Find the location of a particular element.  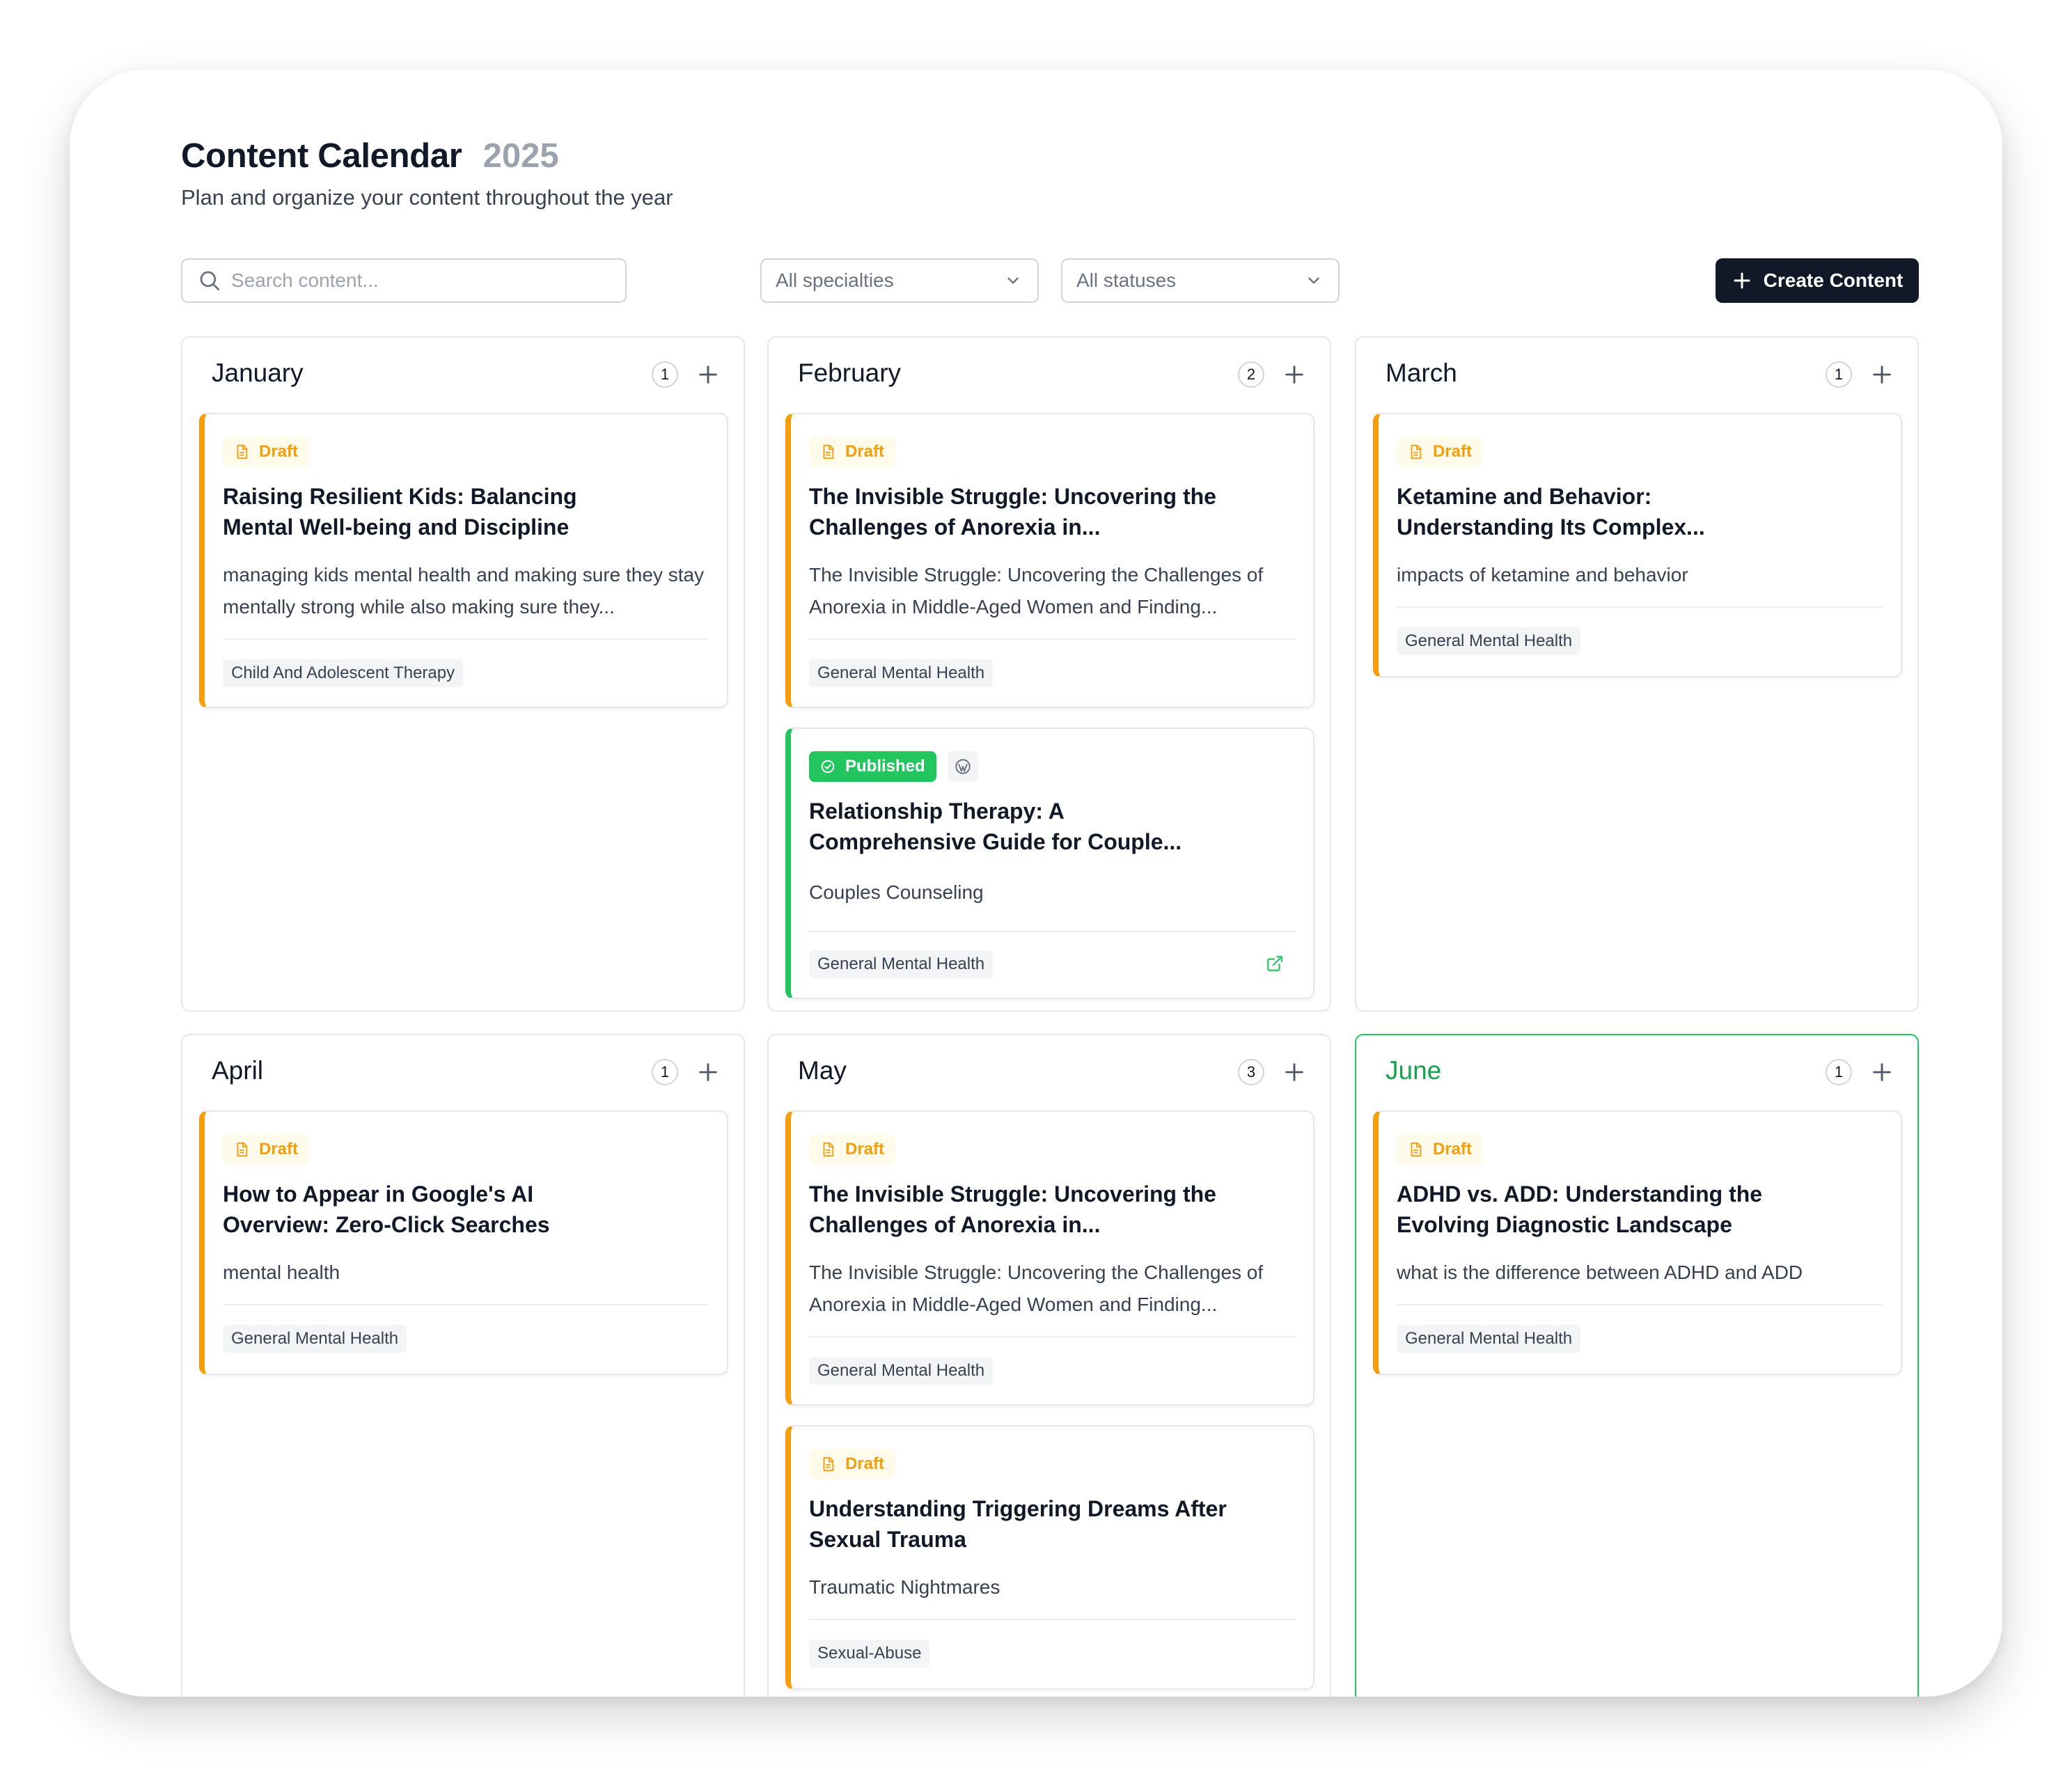

month-name: May is located at coordinates (823, 1070).